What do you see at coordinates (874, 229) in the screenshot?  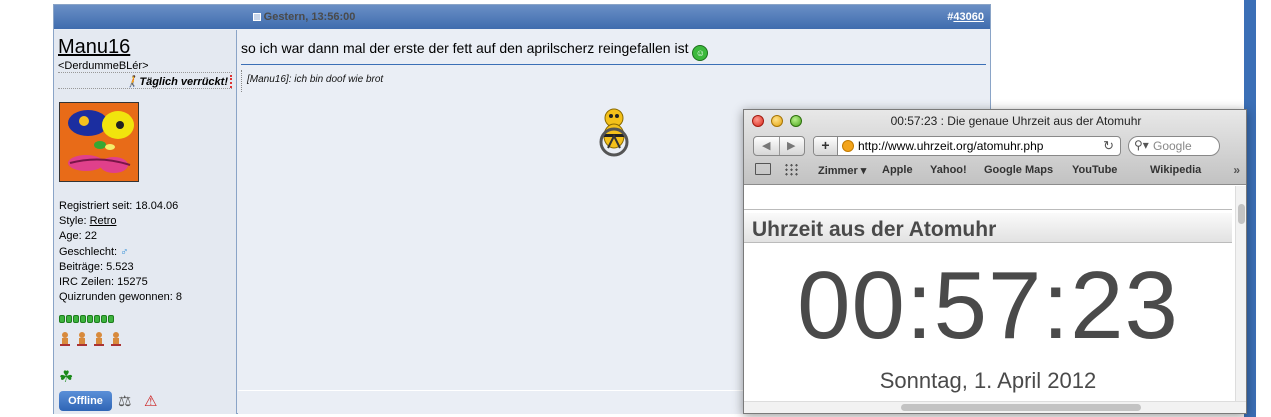 I see `page-heading: Uhrzeit aus der Atomuhr` at bounding box center [874, 229].